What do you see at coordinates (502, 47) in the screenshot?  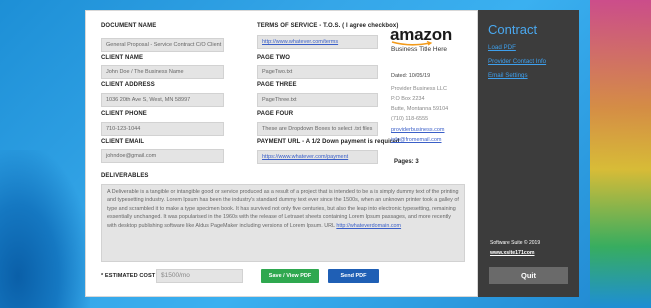 I see `sidebar-item-load-pdf: Load PDF` at bounding box center [502, 47].